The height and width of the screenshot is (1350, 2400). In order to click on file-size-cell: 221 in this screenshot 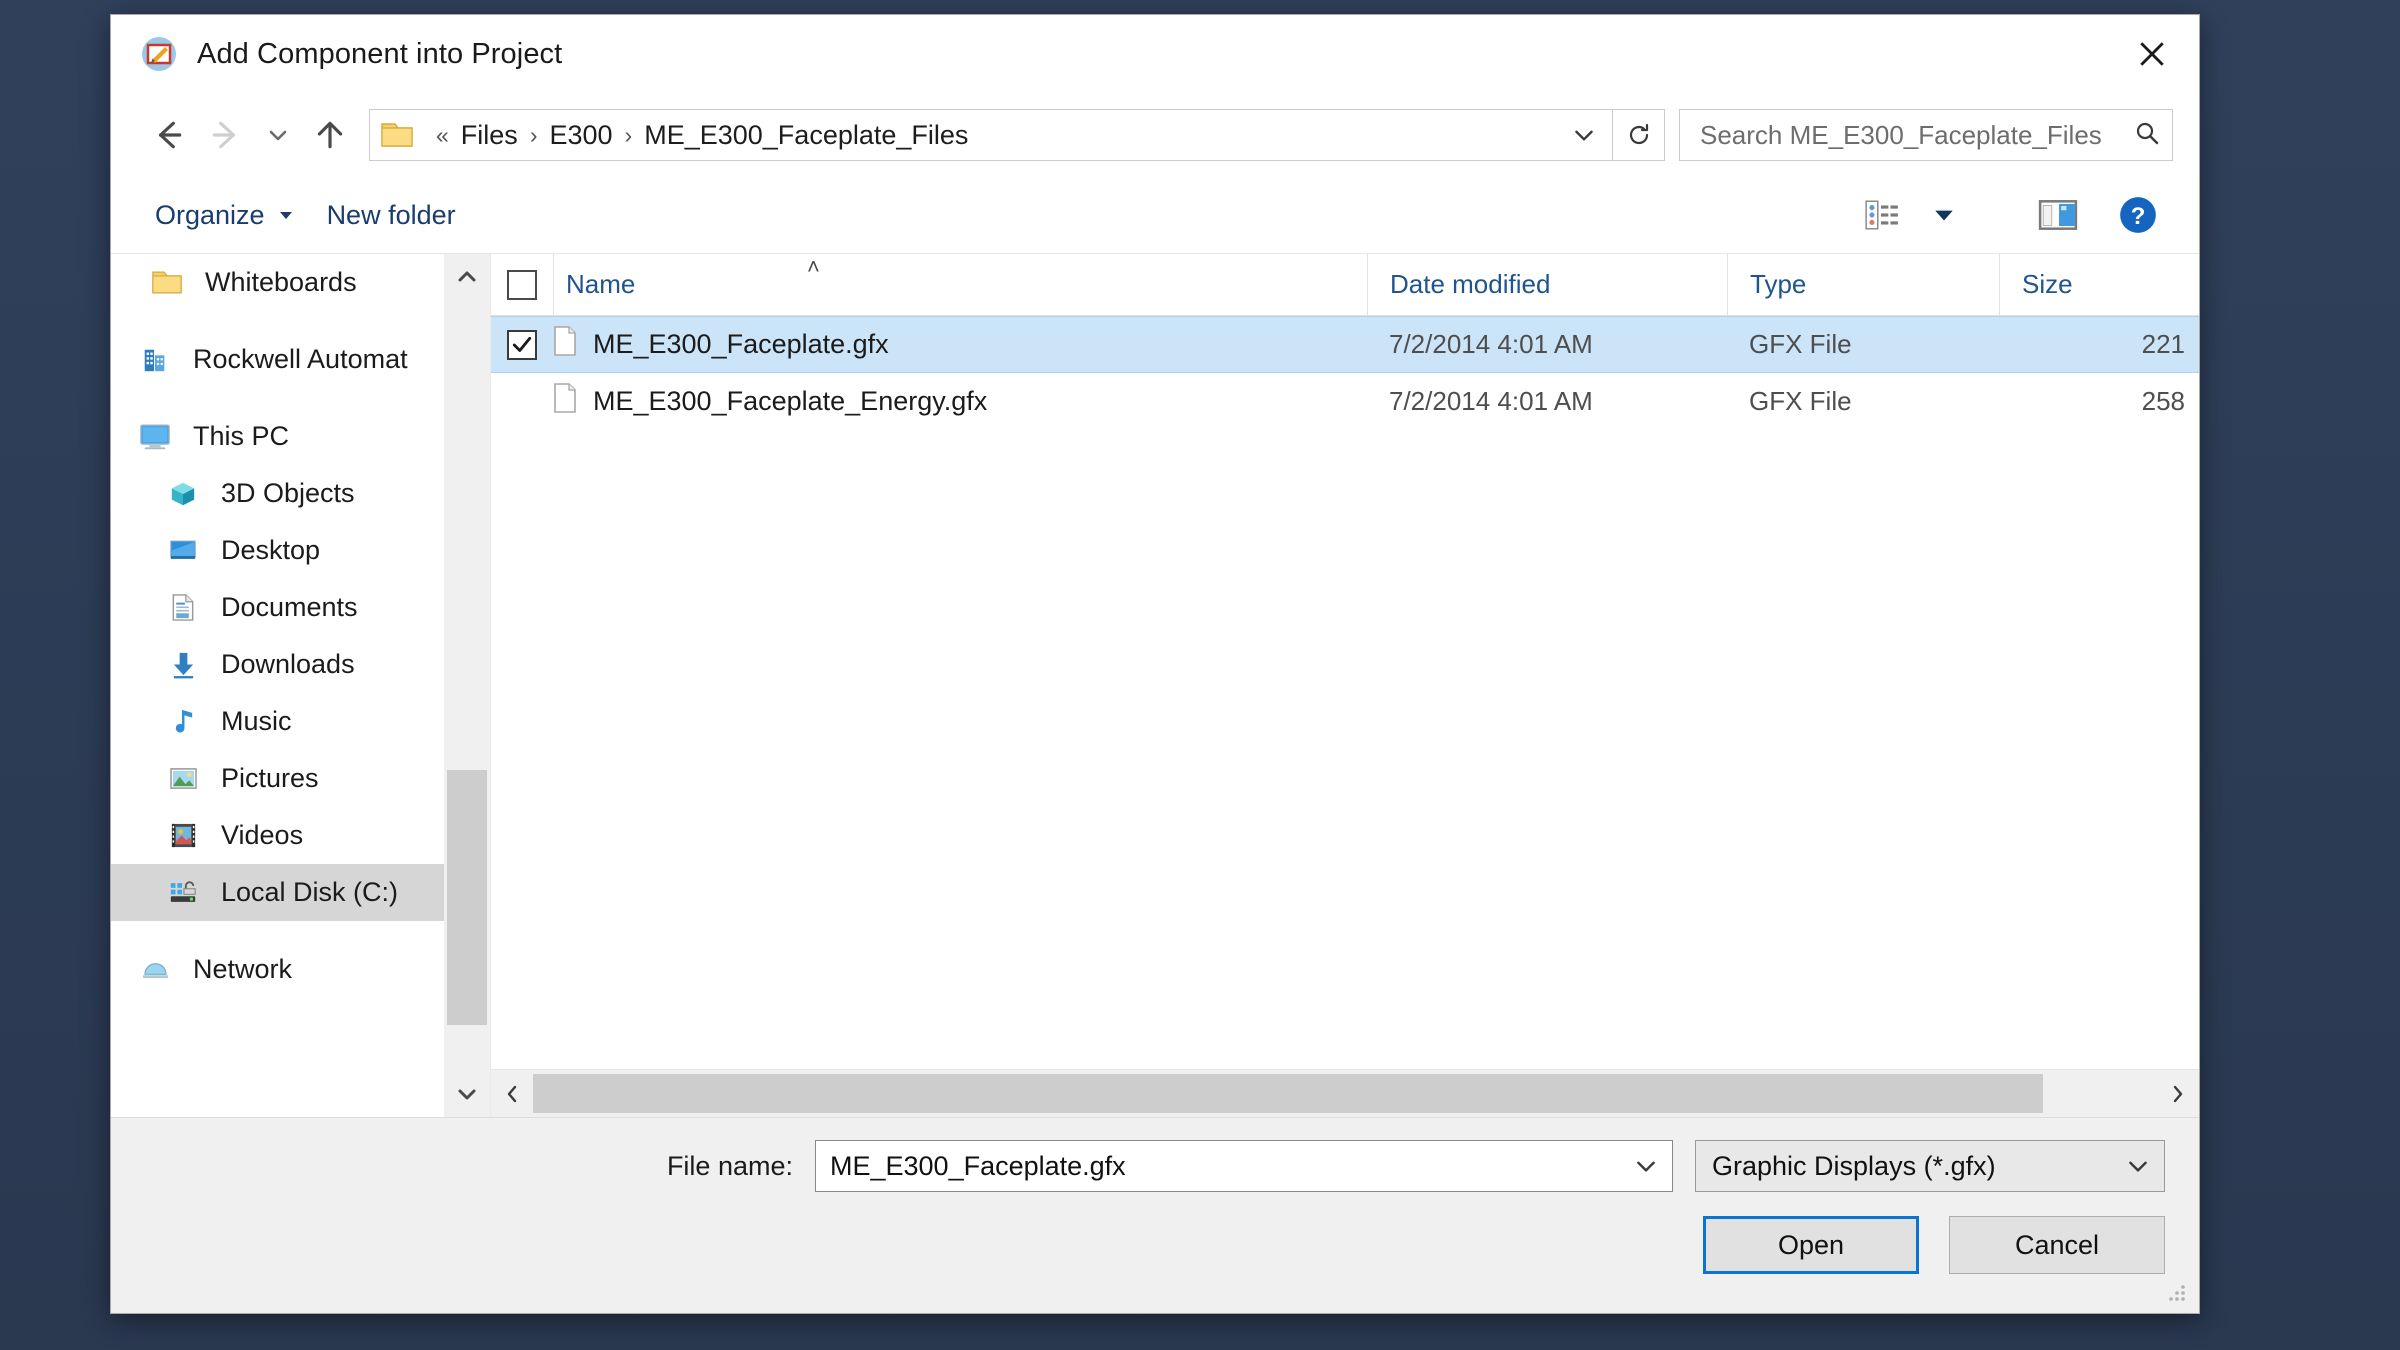, I will do `click(2163, 344)`.